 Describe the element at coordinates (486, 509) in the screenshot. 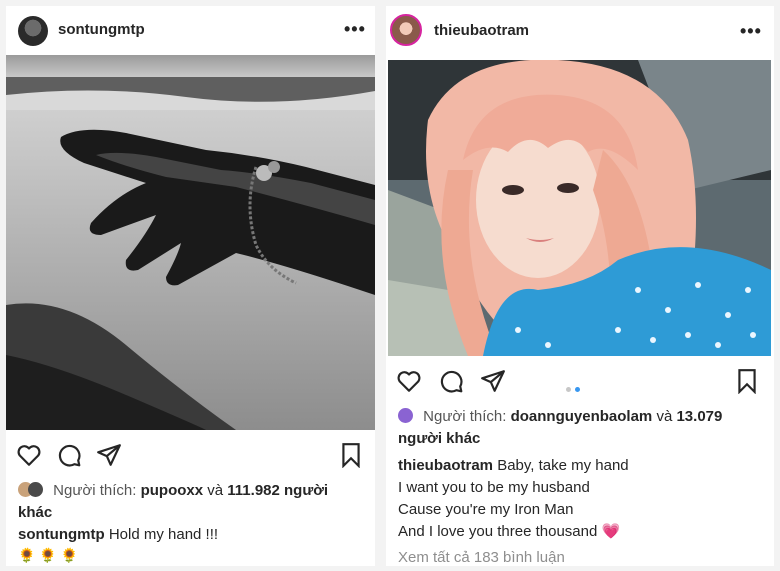

I see `caption-line: Cause you're my Iron Man` at that location.